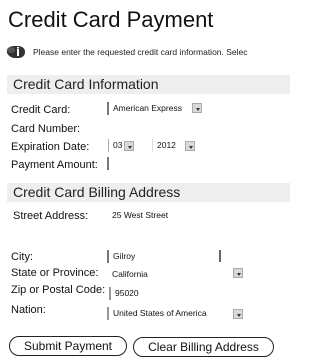 This screenshot has width=320, height=357. What do you see at coordinates (147, 108) in the screenshot?
I see `credit-card-value: American Express` at bounding box center [147, 108].